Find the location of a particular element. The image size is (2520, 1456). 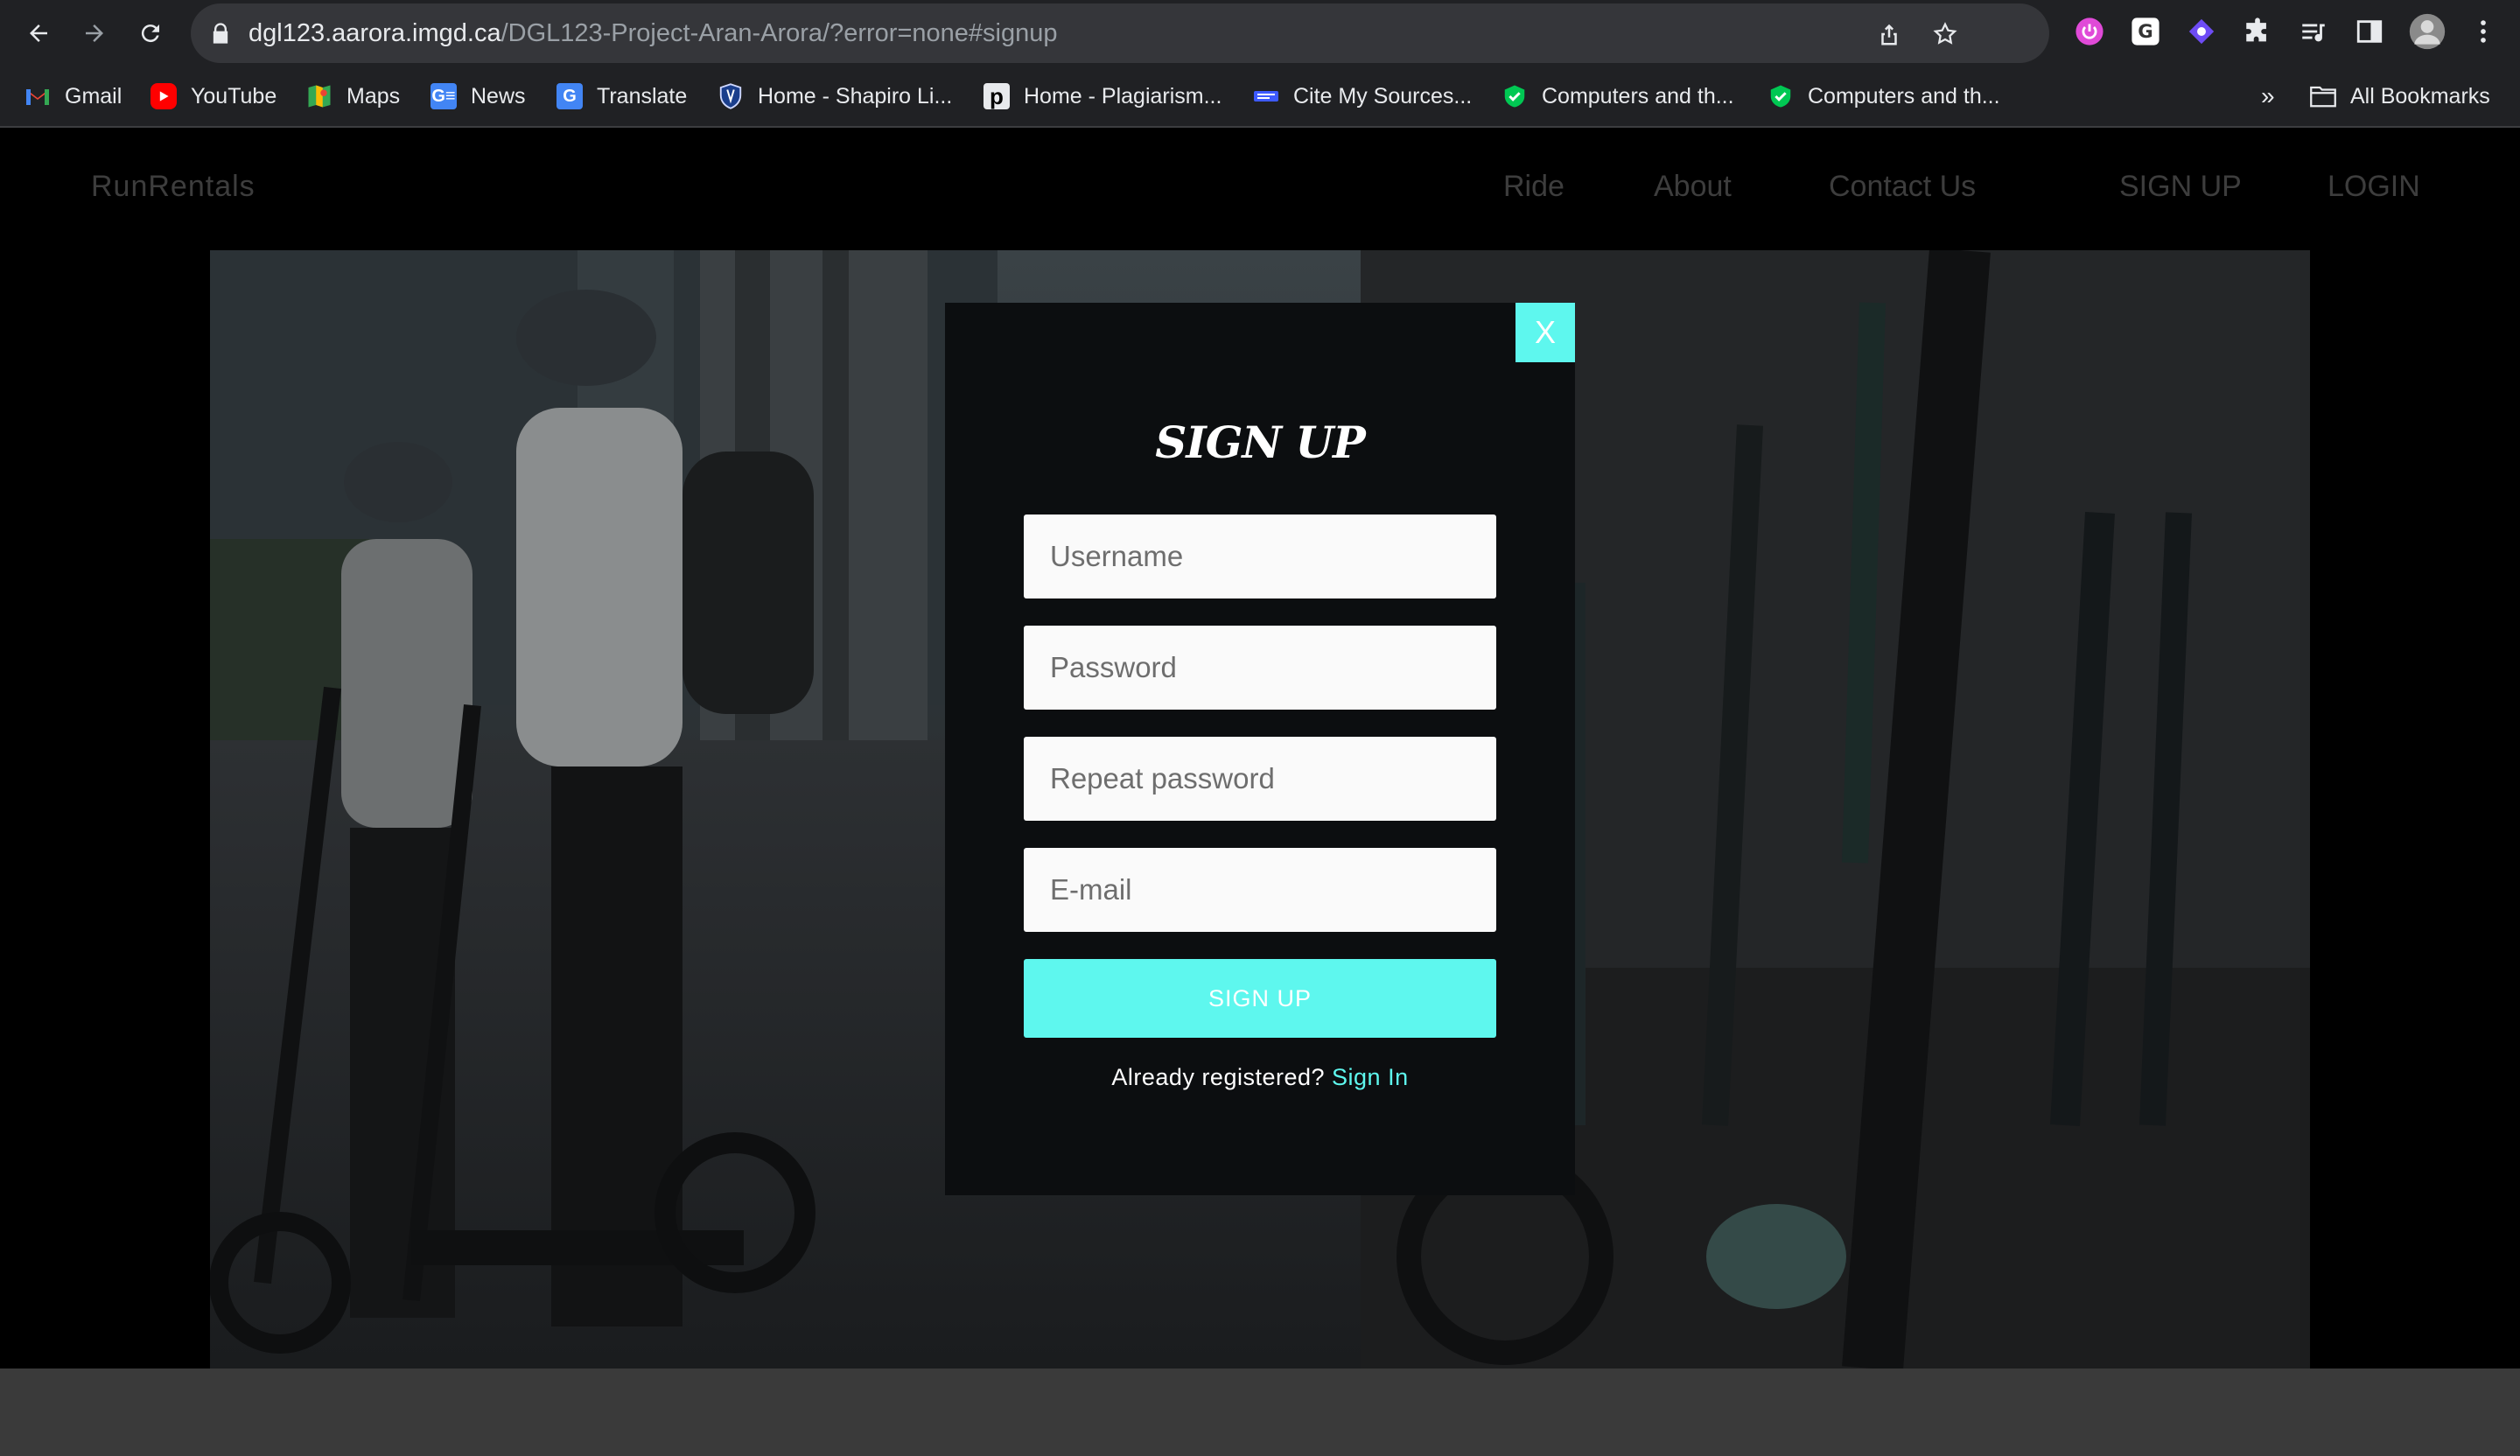

bookmark-news: G≡ News is located at coordinates (478, 96).